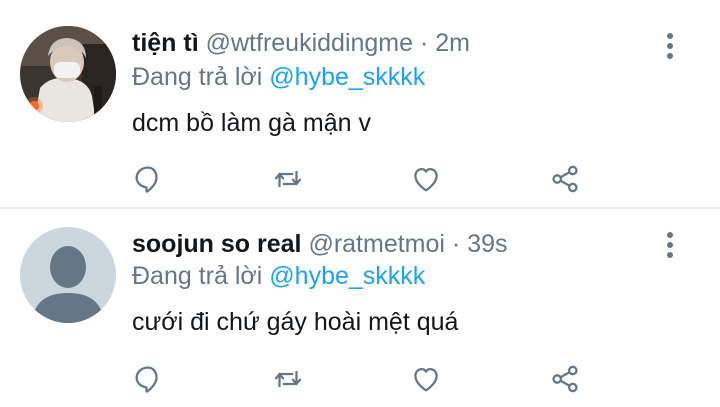  Describe the element at coordinates (452, 43) in the screenshot. I see `timestamp: 2m` at that location.